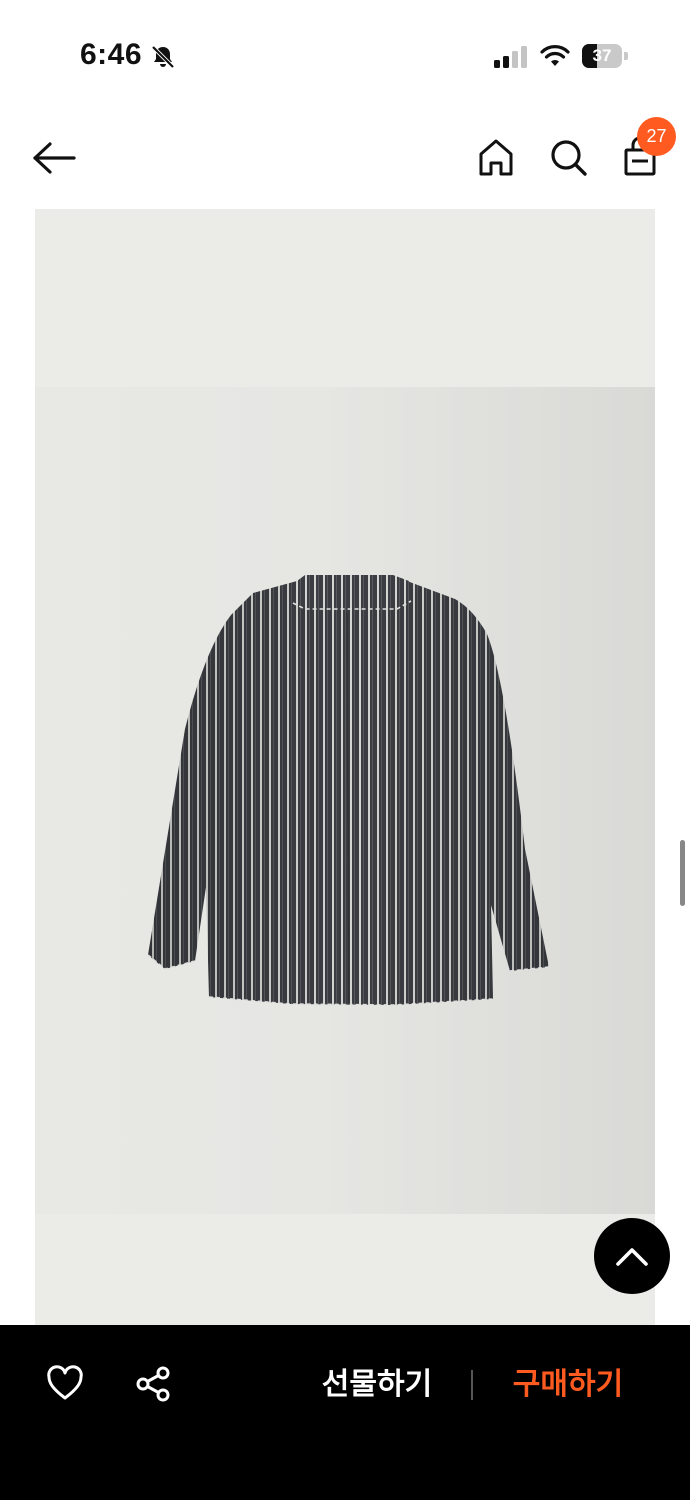 The width and height of the screenshot is (690, 1500). I want to click on cart-count-badge: 27, so click(656, 136).